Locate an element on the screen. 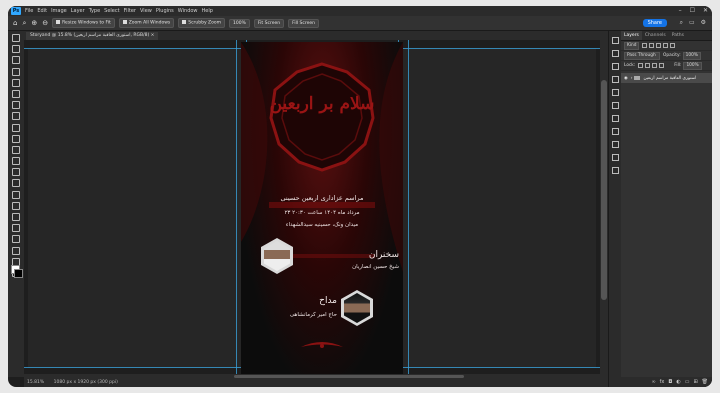  vertical-scrollbar is located at coordinates (604, 209).